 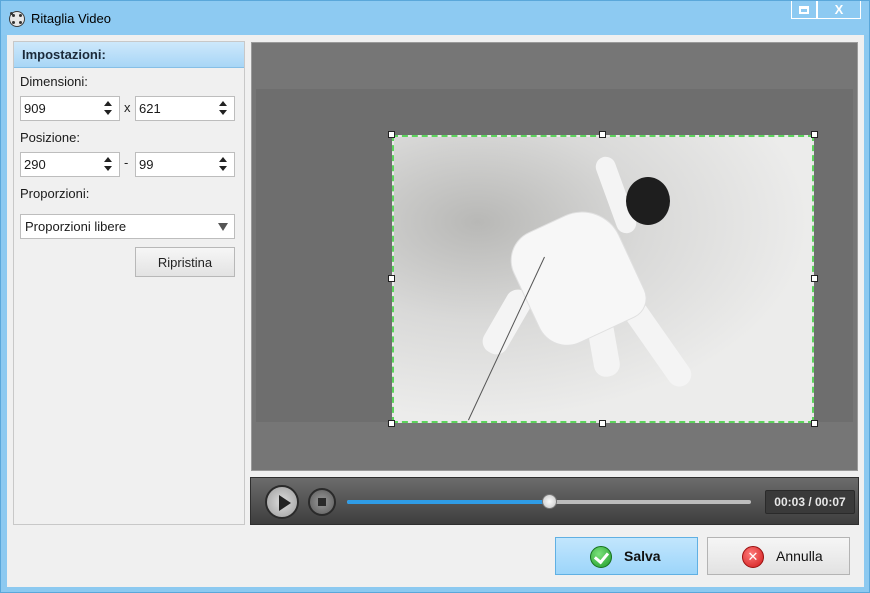 What do you see at coordinates (127, 226) in the screenshot?
I see `ratio-dropdown: Proporzioni libere` at bounding box center [127, 226].